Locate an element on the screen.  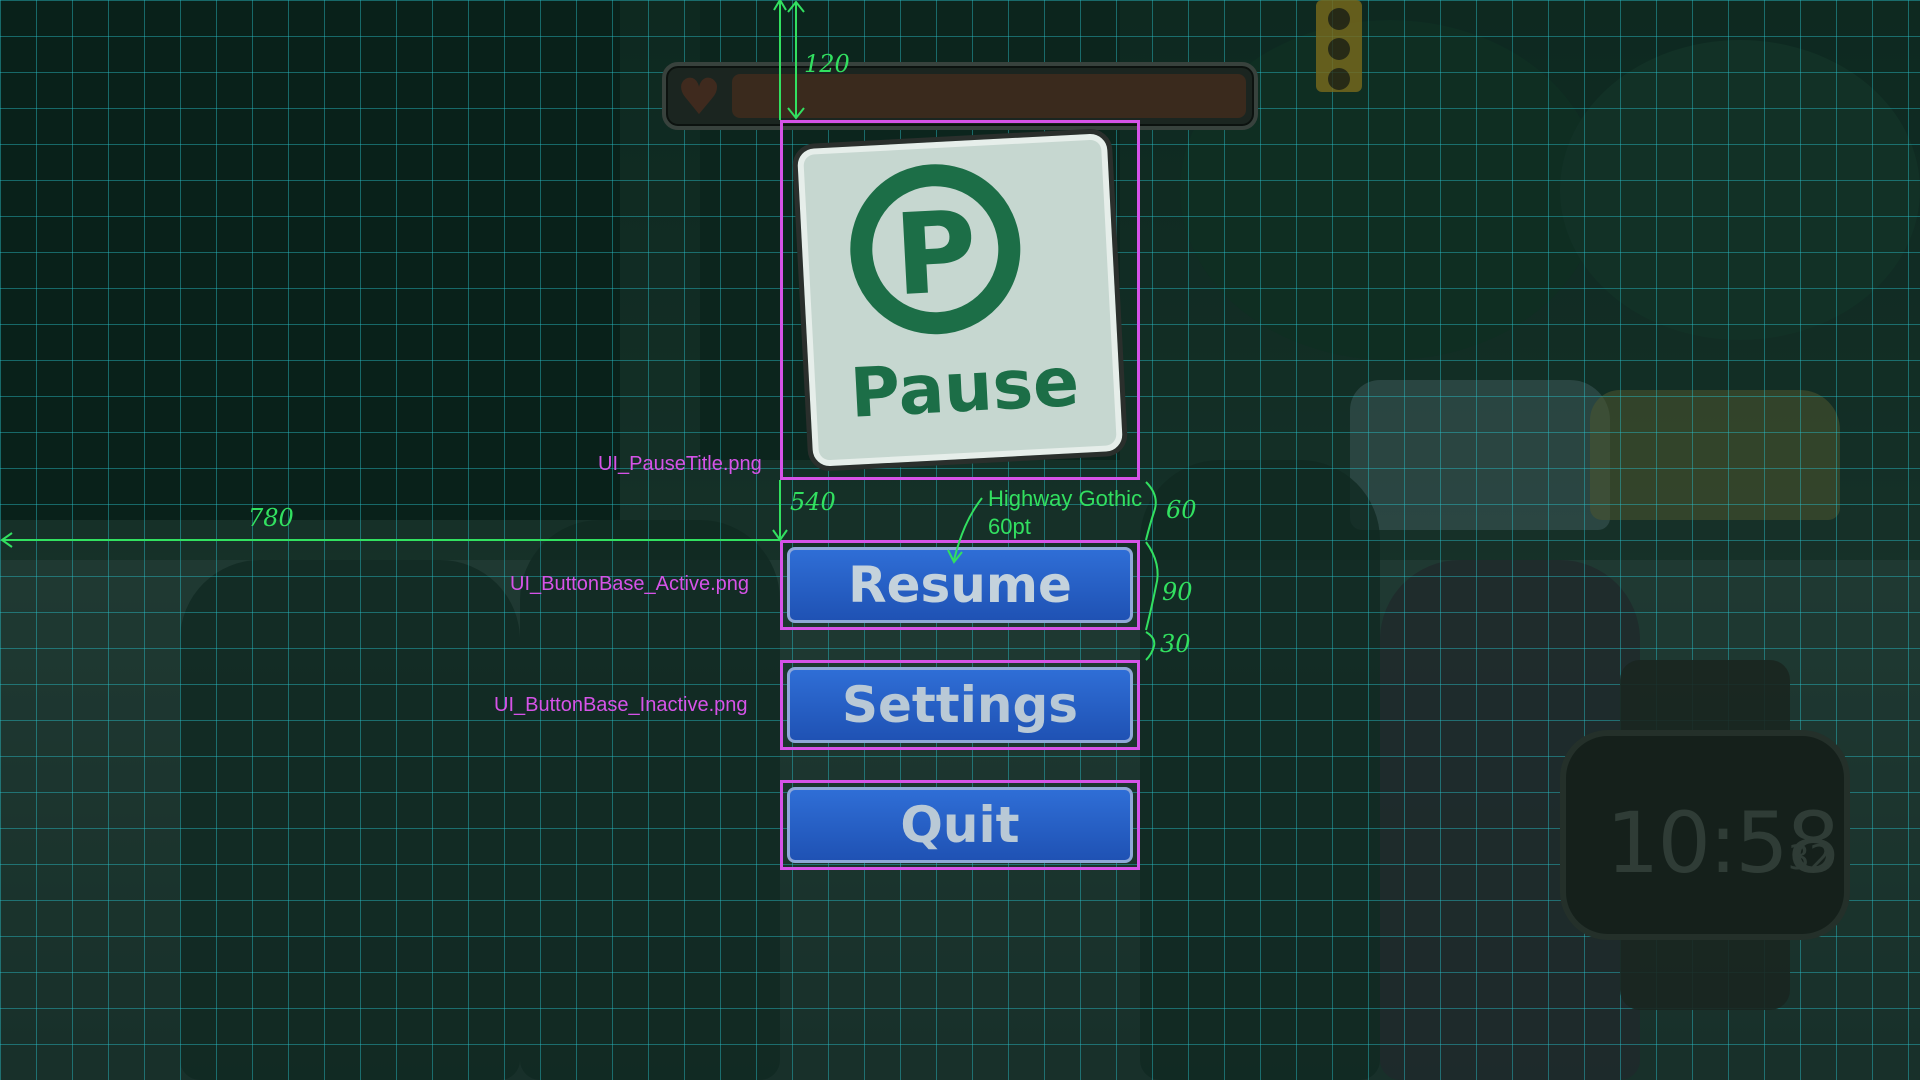
asset-label-title: UI_PauseTitle.png is located at coordinates (680, 464).